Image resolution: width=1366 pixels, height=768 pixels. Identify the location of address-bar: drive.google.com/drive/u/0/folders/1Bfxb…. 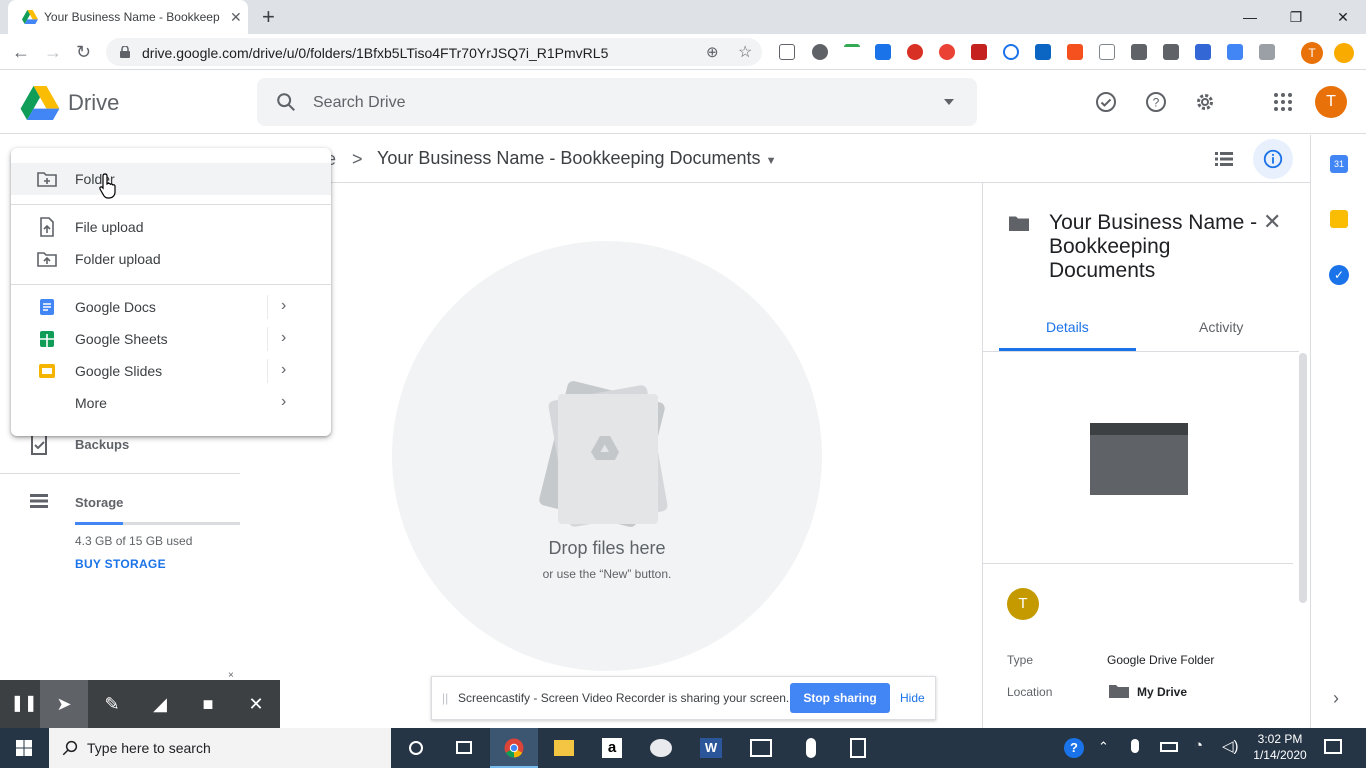
(434, 52).